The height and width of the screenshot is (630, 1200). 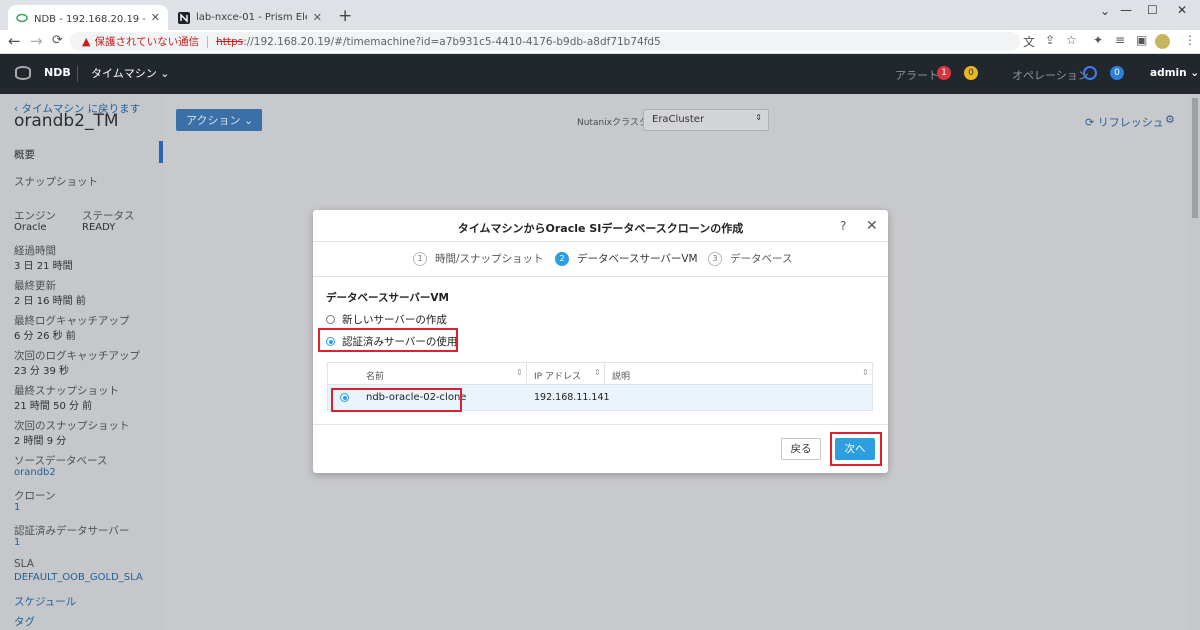 I want to click on help-icon: ?, so click(x=843, y=226).